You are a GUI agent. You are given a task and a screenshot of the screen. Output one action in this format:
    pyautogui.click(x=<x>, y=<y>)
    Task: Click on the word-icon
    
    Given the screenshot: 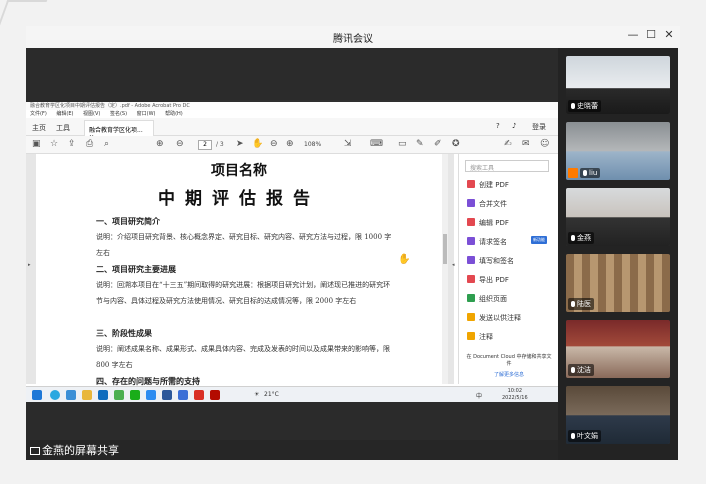 What is the action you would take?
    pyautogui.click(x=167, y=395)
    